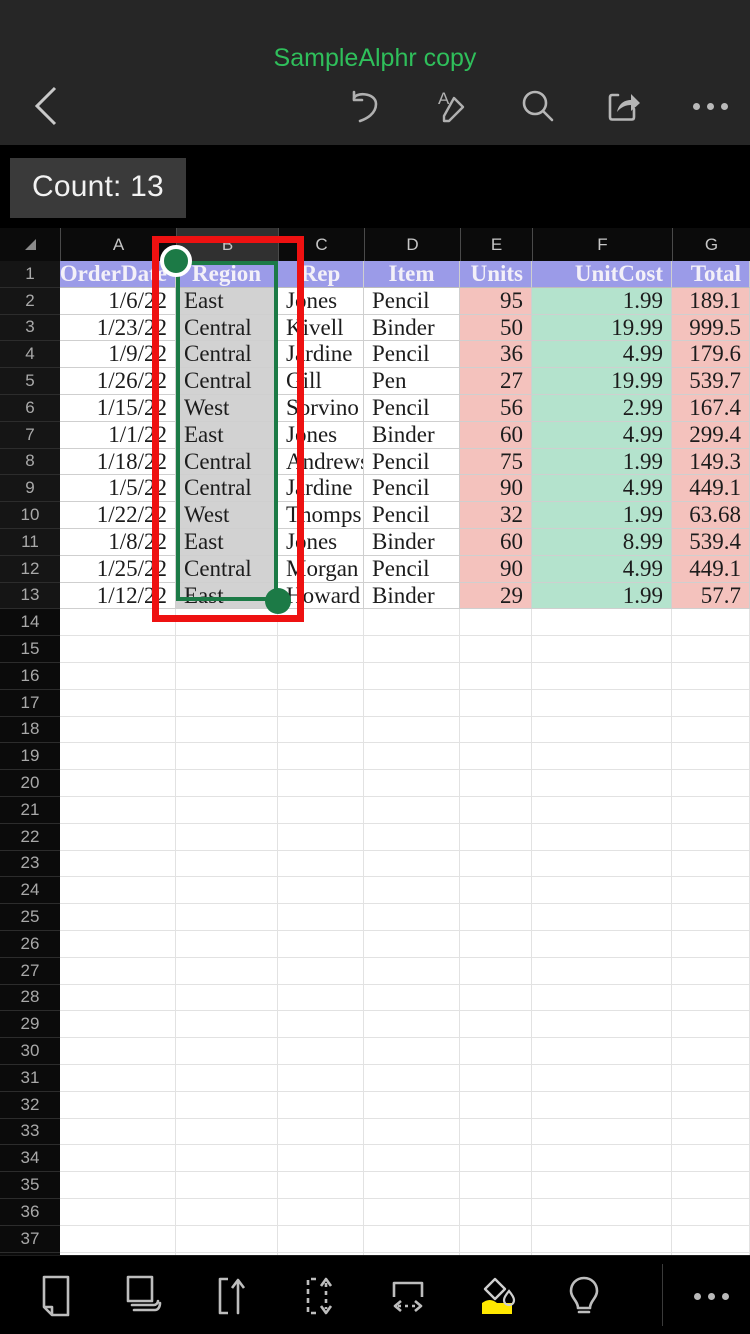 The height and width of the screenshot is (1334, 750). I want to click on table-cell: 8.99, so click(602, 542).